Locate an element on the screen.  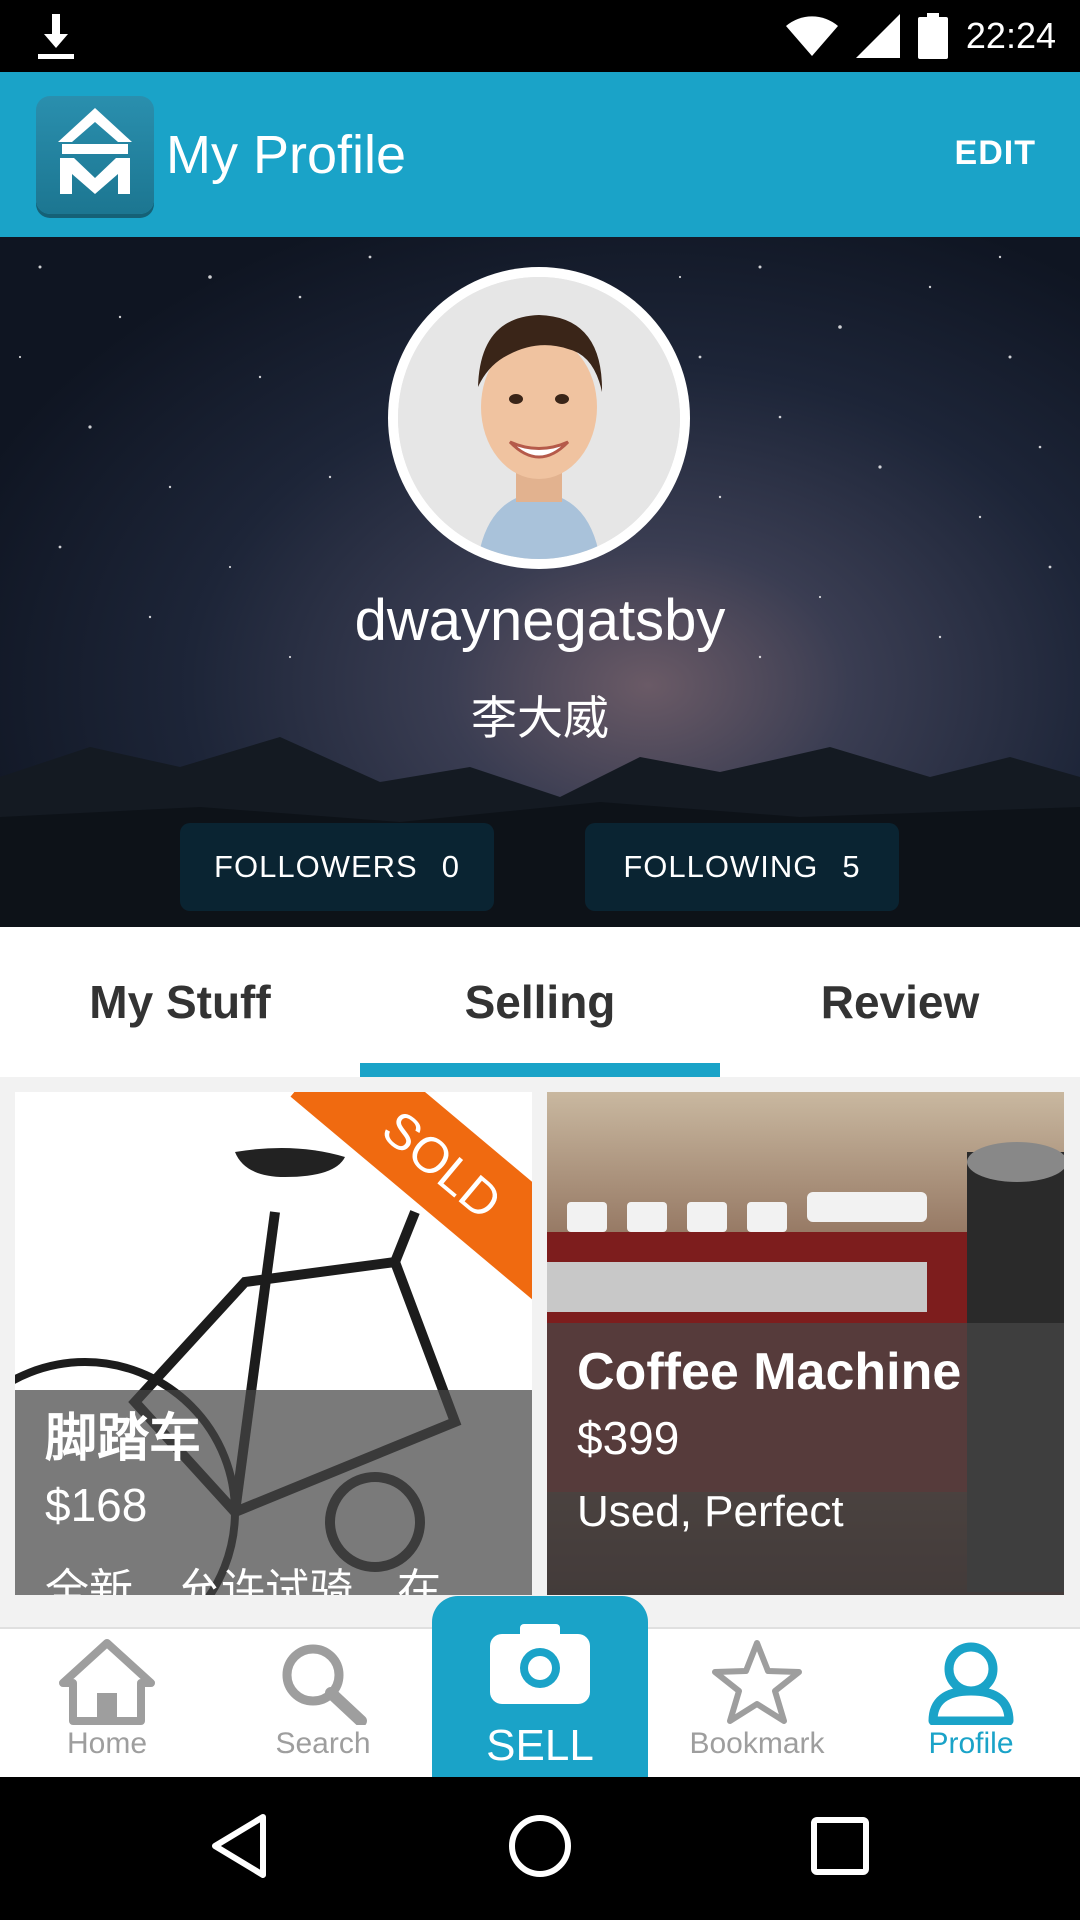
recents-icon is located at coordinates (840, 1846).